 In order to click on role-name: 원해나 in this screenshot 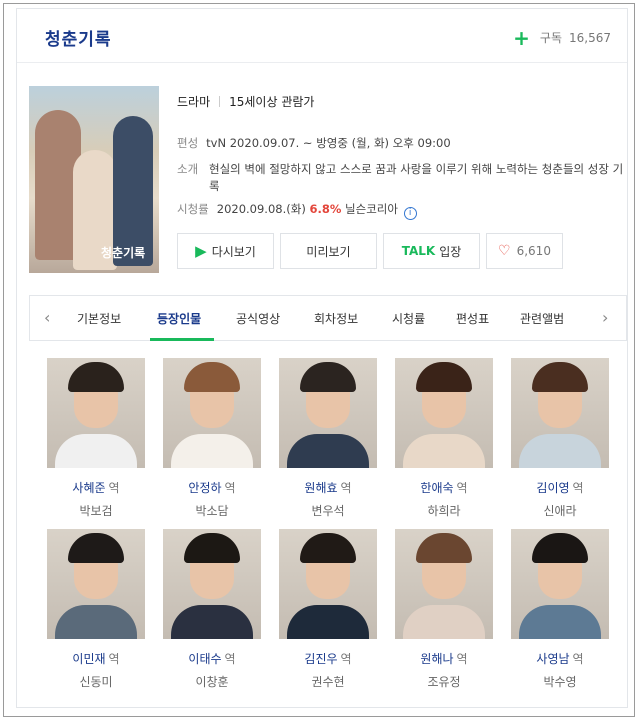, I will do `click(436, 659)`.